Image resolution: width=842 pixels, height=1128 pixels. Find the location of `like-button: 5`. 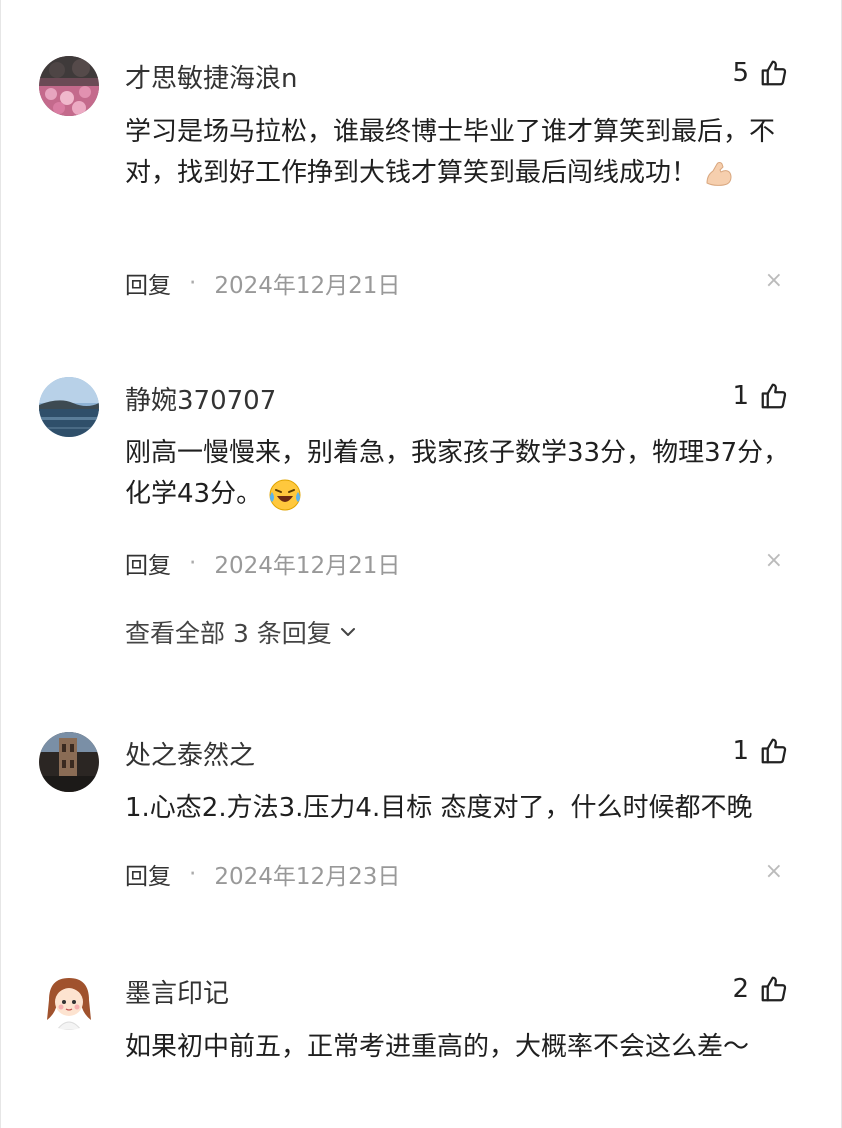

like-button: 5 is located at coordinates (760, 73).